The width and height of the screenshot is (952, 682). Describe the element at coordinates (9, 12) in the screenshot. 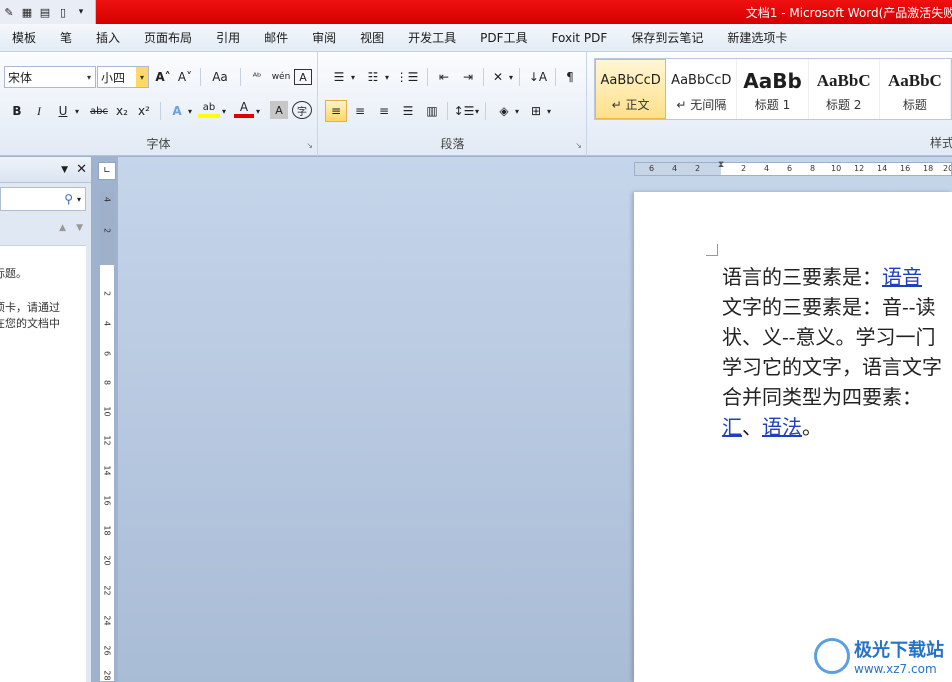

I see `pen-icon: ✎` at that location.